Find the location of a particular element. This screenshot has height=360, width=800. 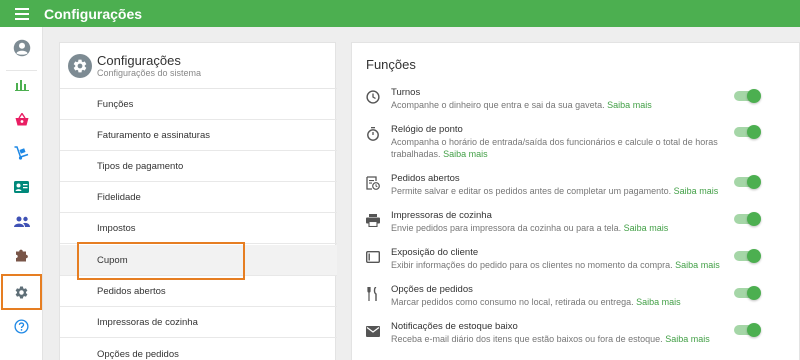

bar-chart-icon is located at coordinates (21, 85).